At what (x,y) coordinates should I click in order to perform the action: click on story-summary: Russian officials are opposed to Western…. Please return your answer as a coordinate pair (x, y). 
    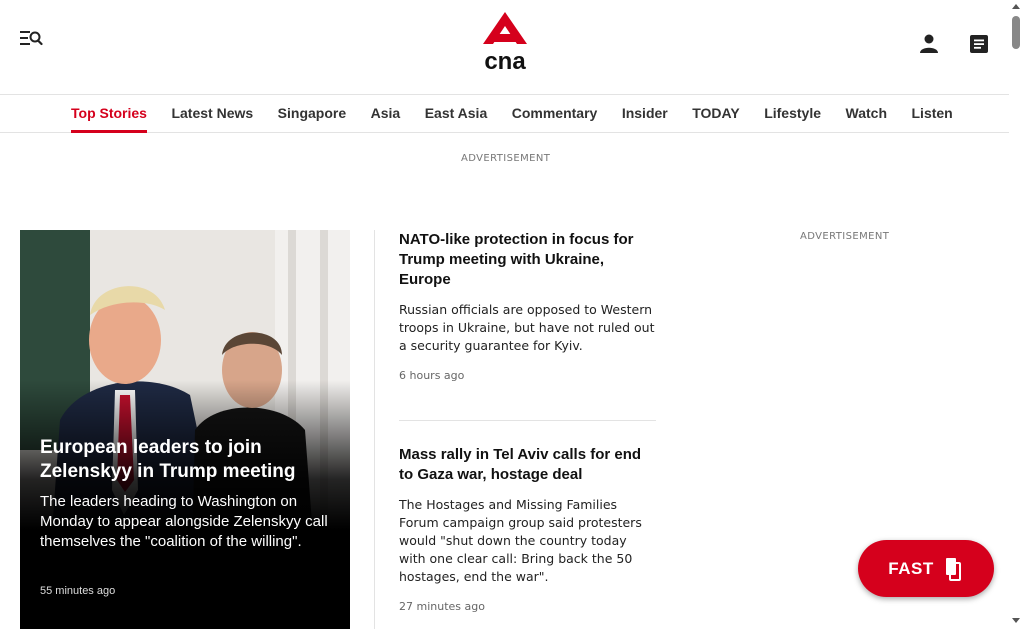
    Looking at the image, I should click on (527, 327).